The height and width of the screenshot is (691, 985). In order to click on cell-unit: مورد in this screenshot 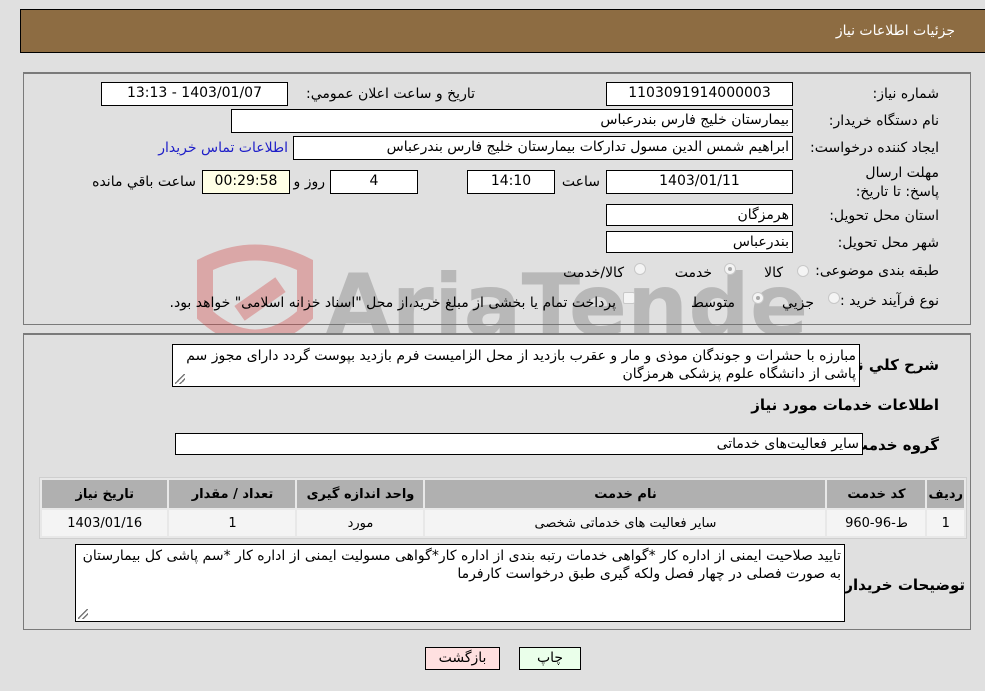, I will do `click(360, 523)`.